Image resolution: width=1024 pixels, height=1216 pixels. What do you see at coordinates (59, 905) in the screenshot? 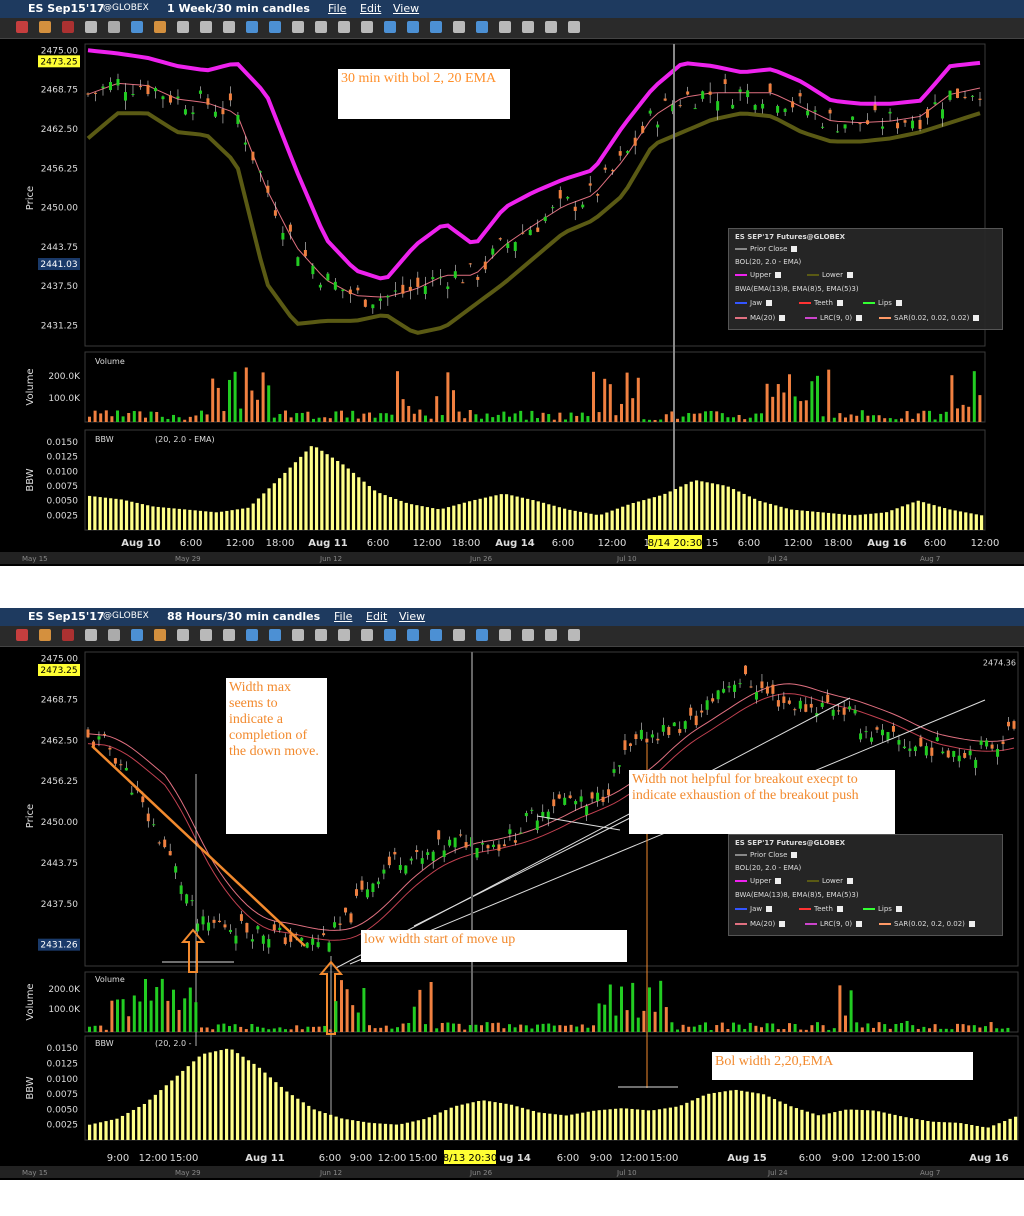
I see `price-tick-label: 2437.50` at bounding box center [59, 905].